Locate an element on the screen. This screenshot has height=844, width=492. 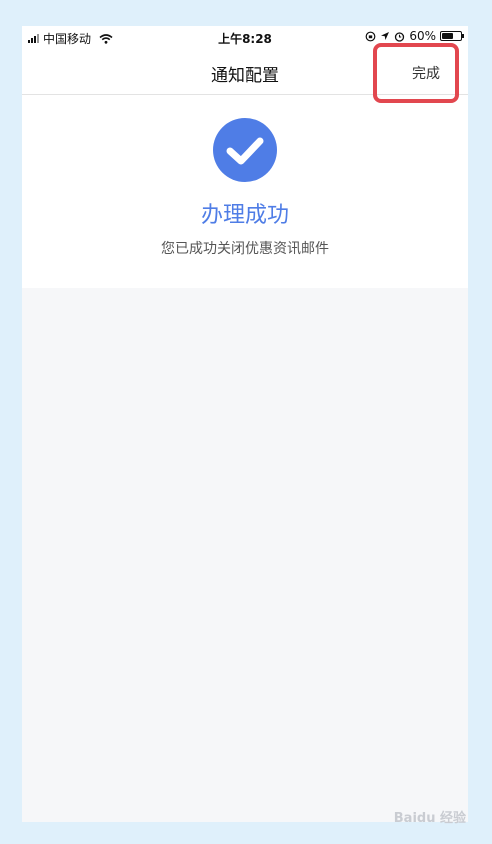
battery-percent: 60% is located at coordinates (422, 36).